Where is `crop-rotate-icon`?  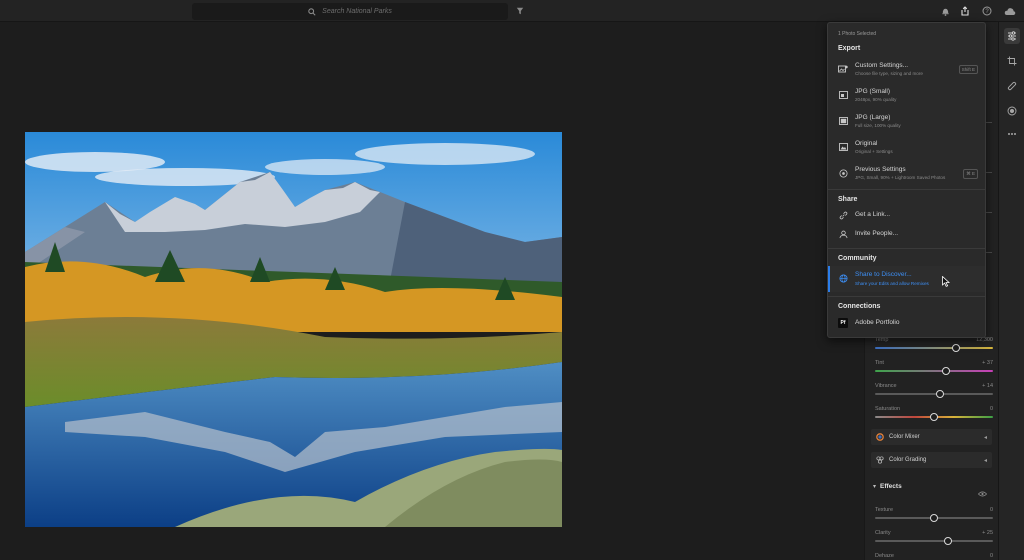
crop-rotate-icon is located at coordinates (1012, 61).